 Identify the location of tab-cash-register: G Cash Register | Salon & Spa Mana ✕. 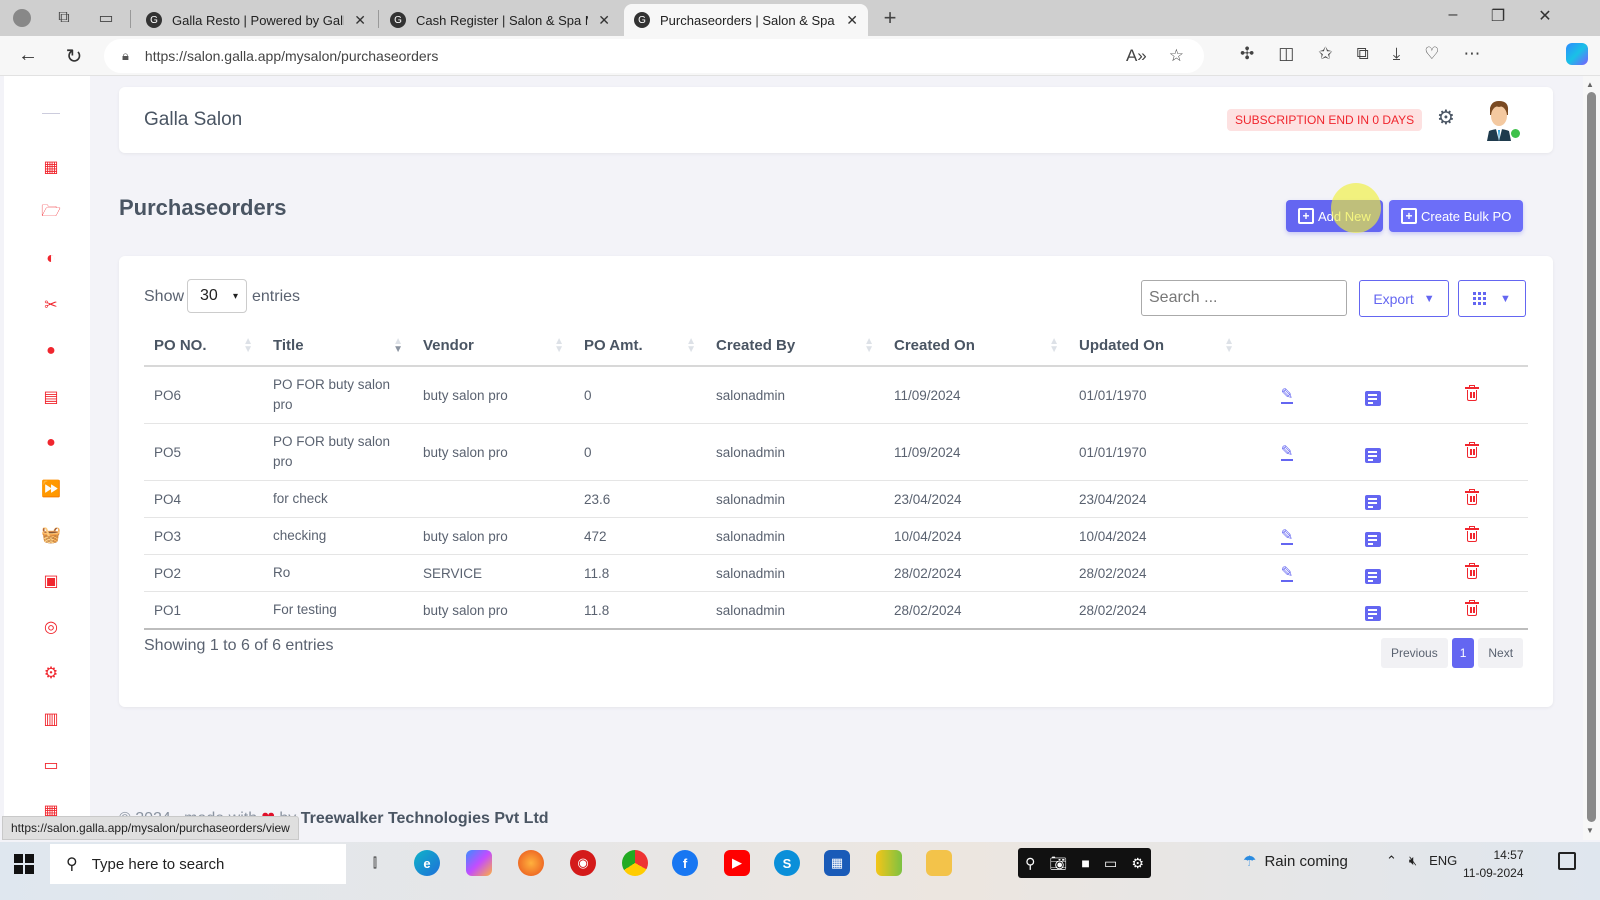
(500, 20).